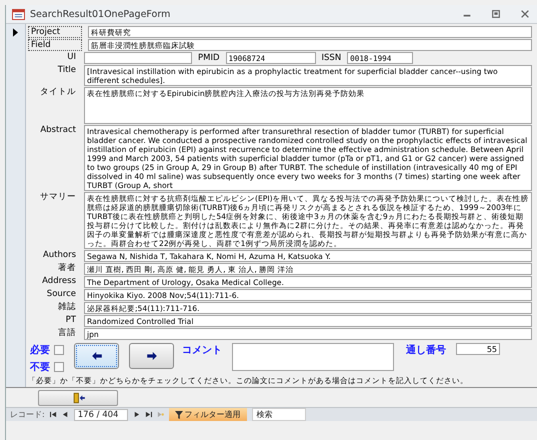 This screenshot has width=537, height=440. What do you see at coordinates (279, 414) in the screenshot?
I see `search-field: 検索` at bounding box center [279, 414].